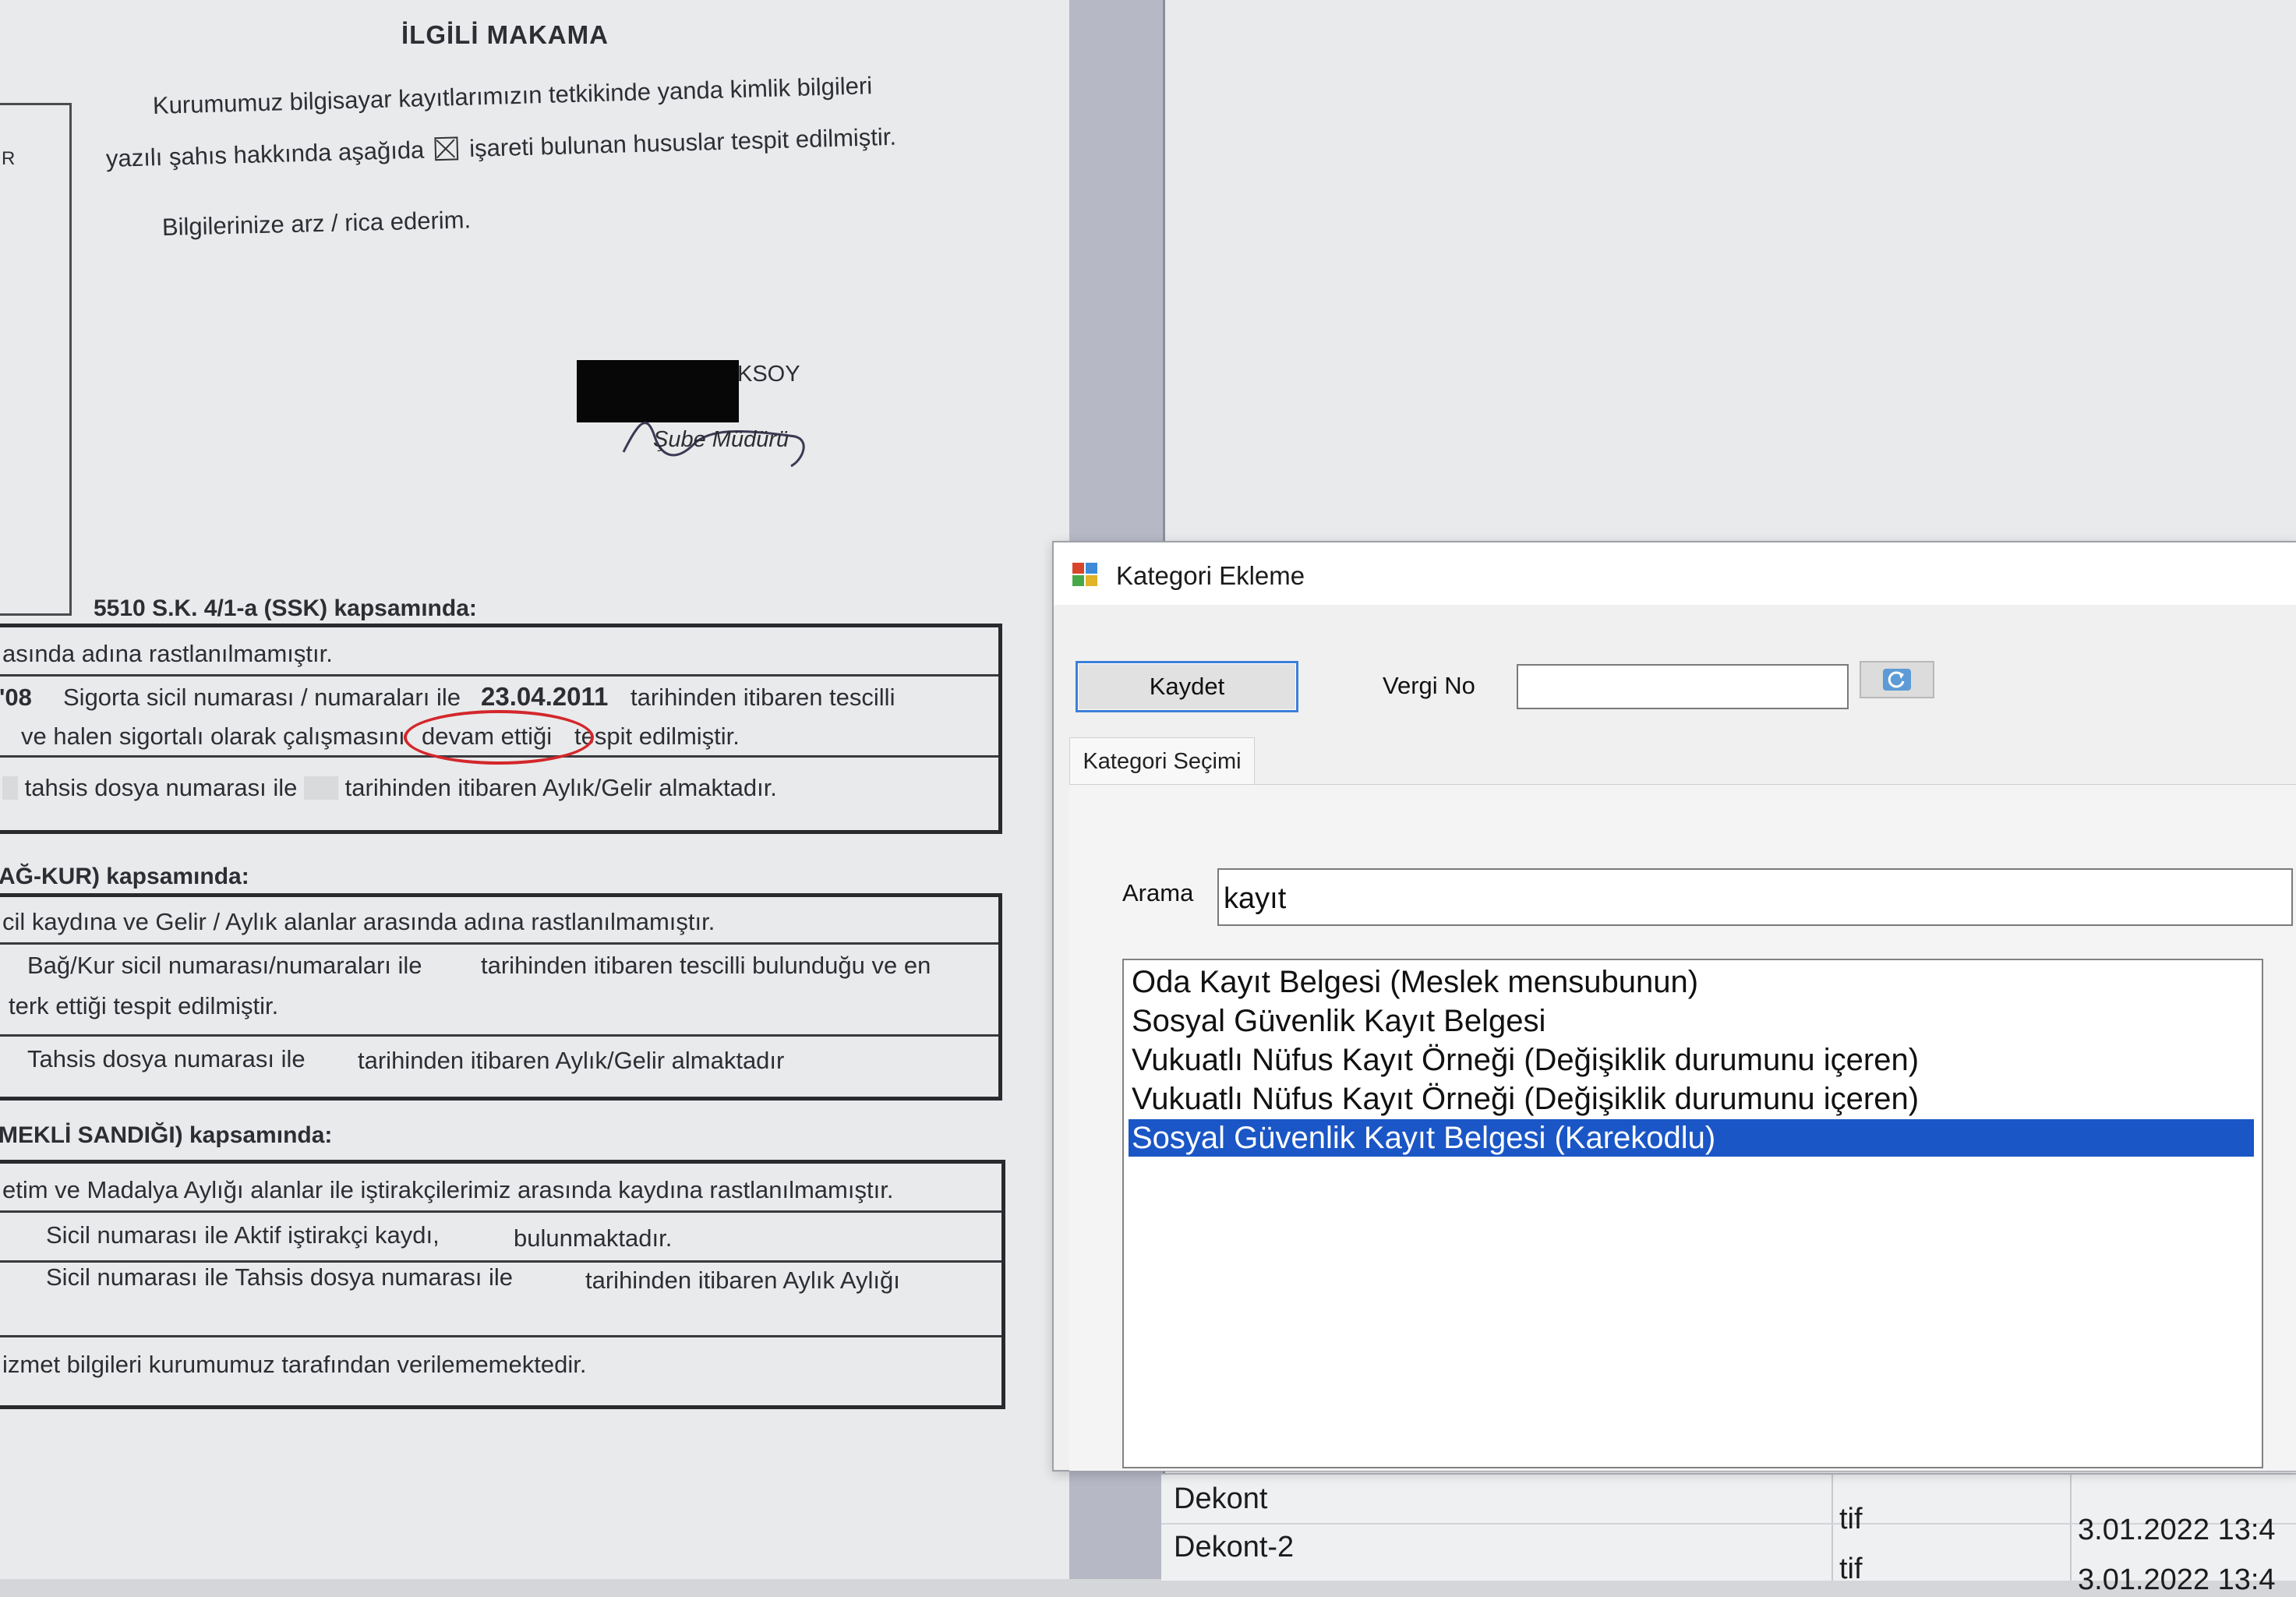 This screenshot has height=1597, width=2296. What do you see at coordinates (1675, 573) in the screenshot?
I see `dialog-titlebar: Kategori Ekleme` at bounding box center [1675, 573].